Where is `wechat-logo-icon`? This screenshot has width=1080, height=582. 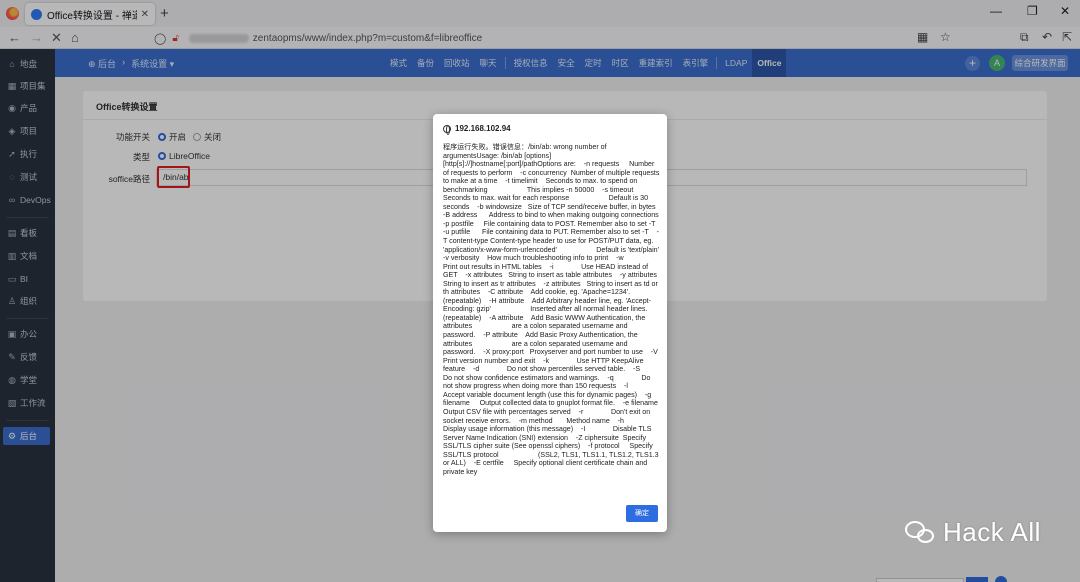
wechat-logo-icon is located at coordinates (921, 533).